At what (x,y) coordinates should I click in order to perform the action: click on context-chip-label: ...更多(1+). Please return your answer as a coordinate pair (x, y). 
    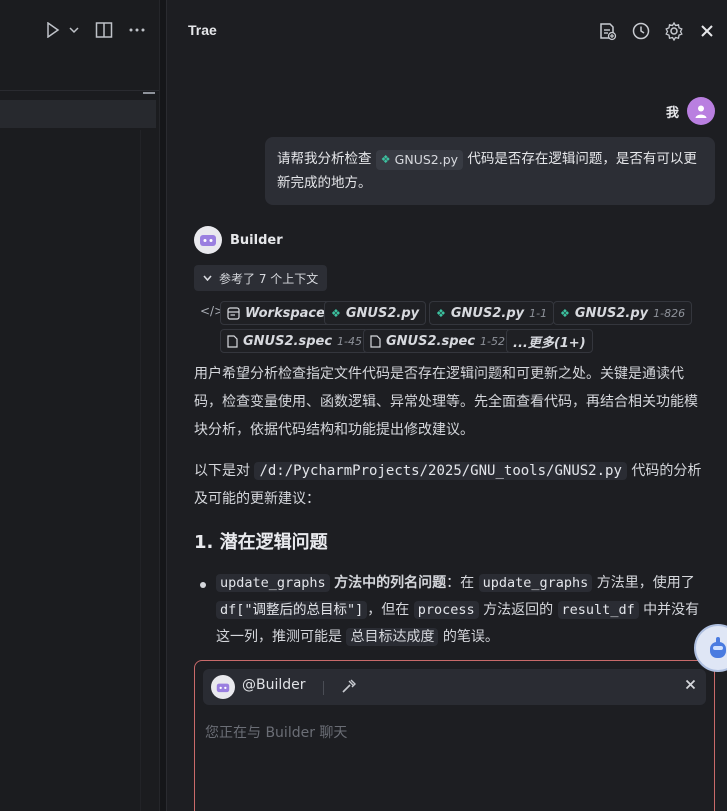
    Looking at the image, I should click on (549, 343).